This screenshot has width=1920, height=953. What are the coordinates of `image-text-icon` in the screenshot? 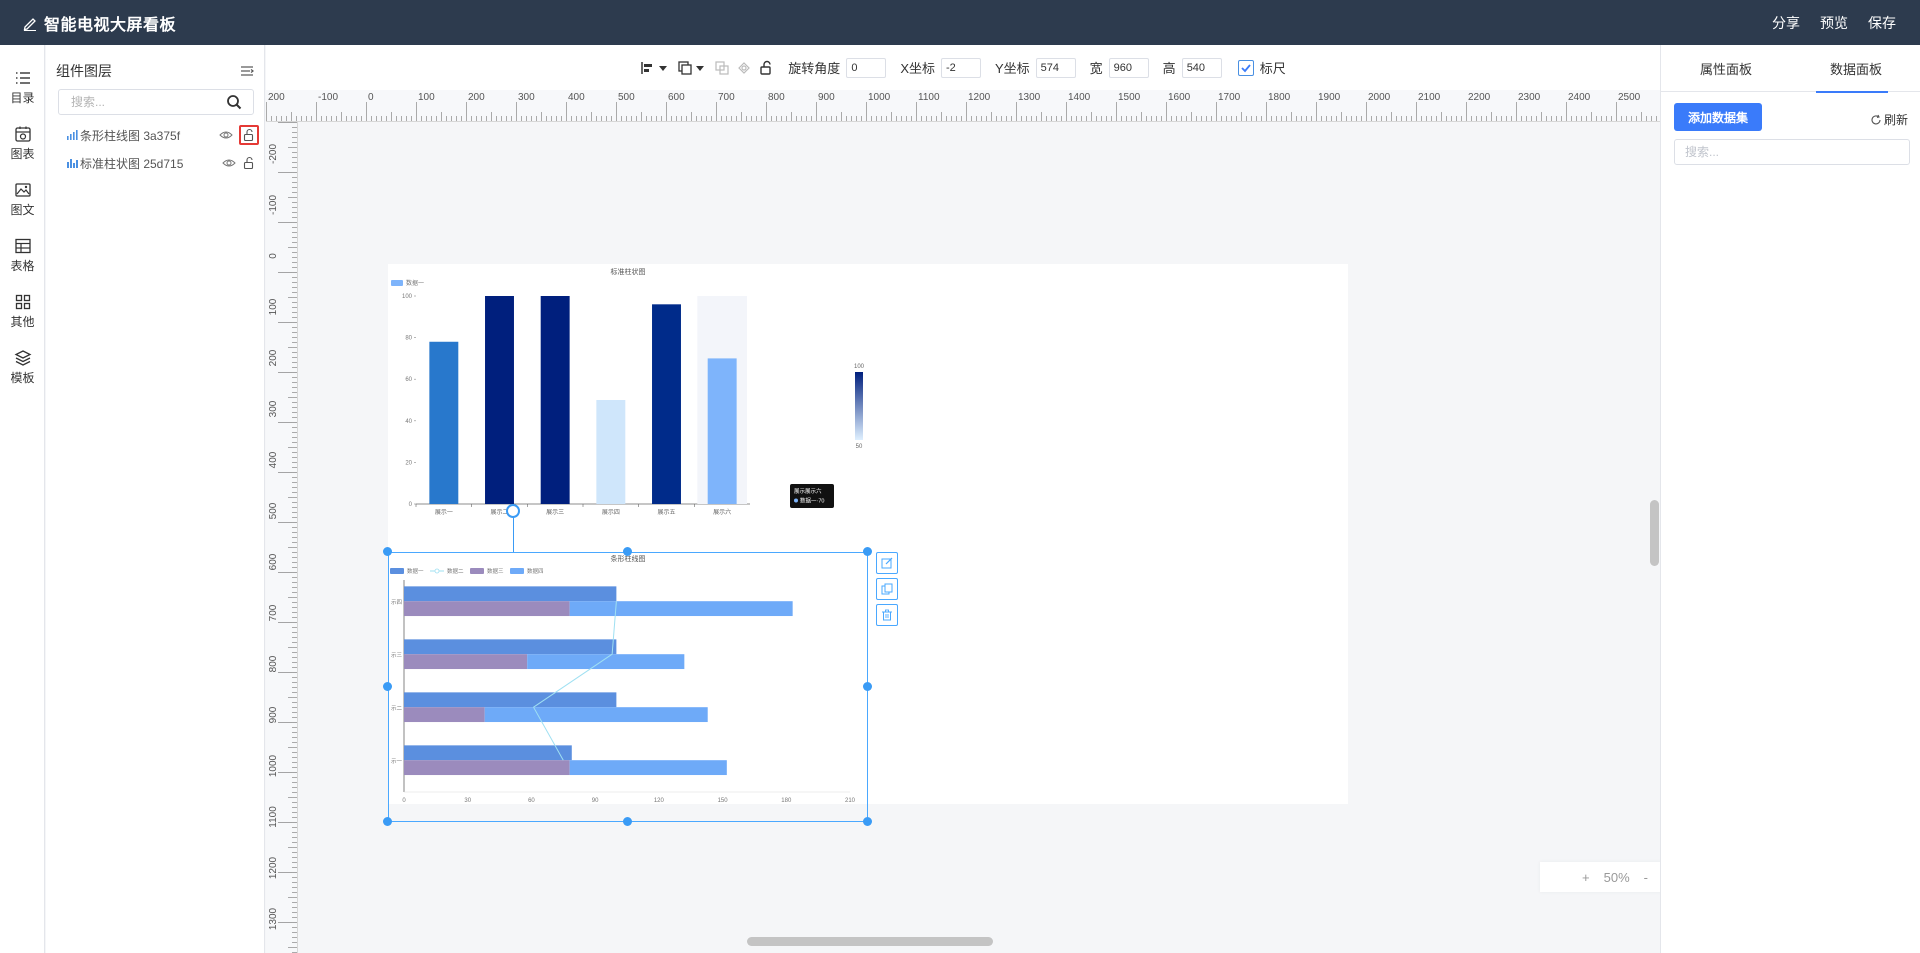 It's located at (22, 189).